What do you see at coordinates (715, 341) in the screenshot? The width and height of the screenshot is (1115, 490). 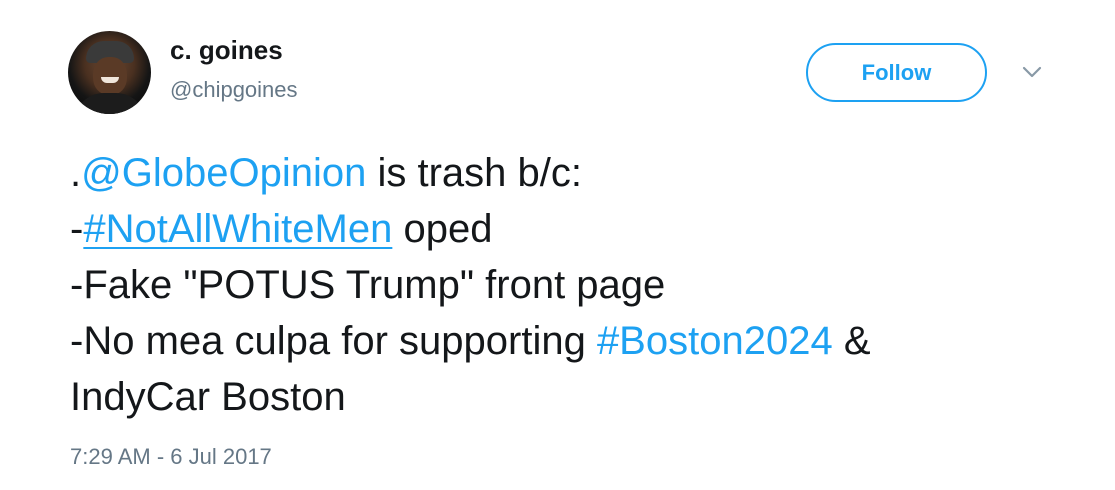 I see `hashtag-link: #Boston2024` at bounding box center [715, 341].